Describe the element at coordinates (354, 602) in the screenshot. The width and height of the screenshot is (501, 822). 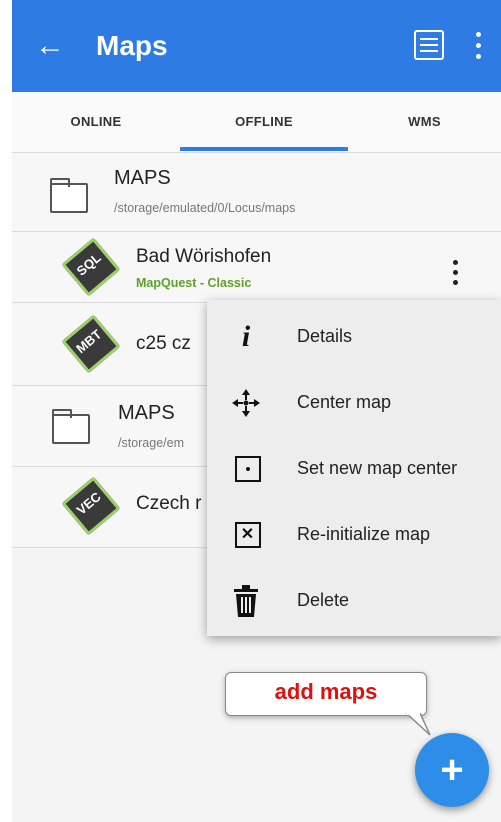
I see `menu-item-delete: Delete` at that location.